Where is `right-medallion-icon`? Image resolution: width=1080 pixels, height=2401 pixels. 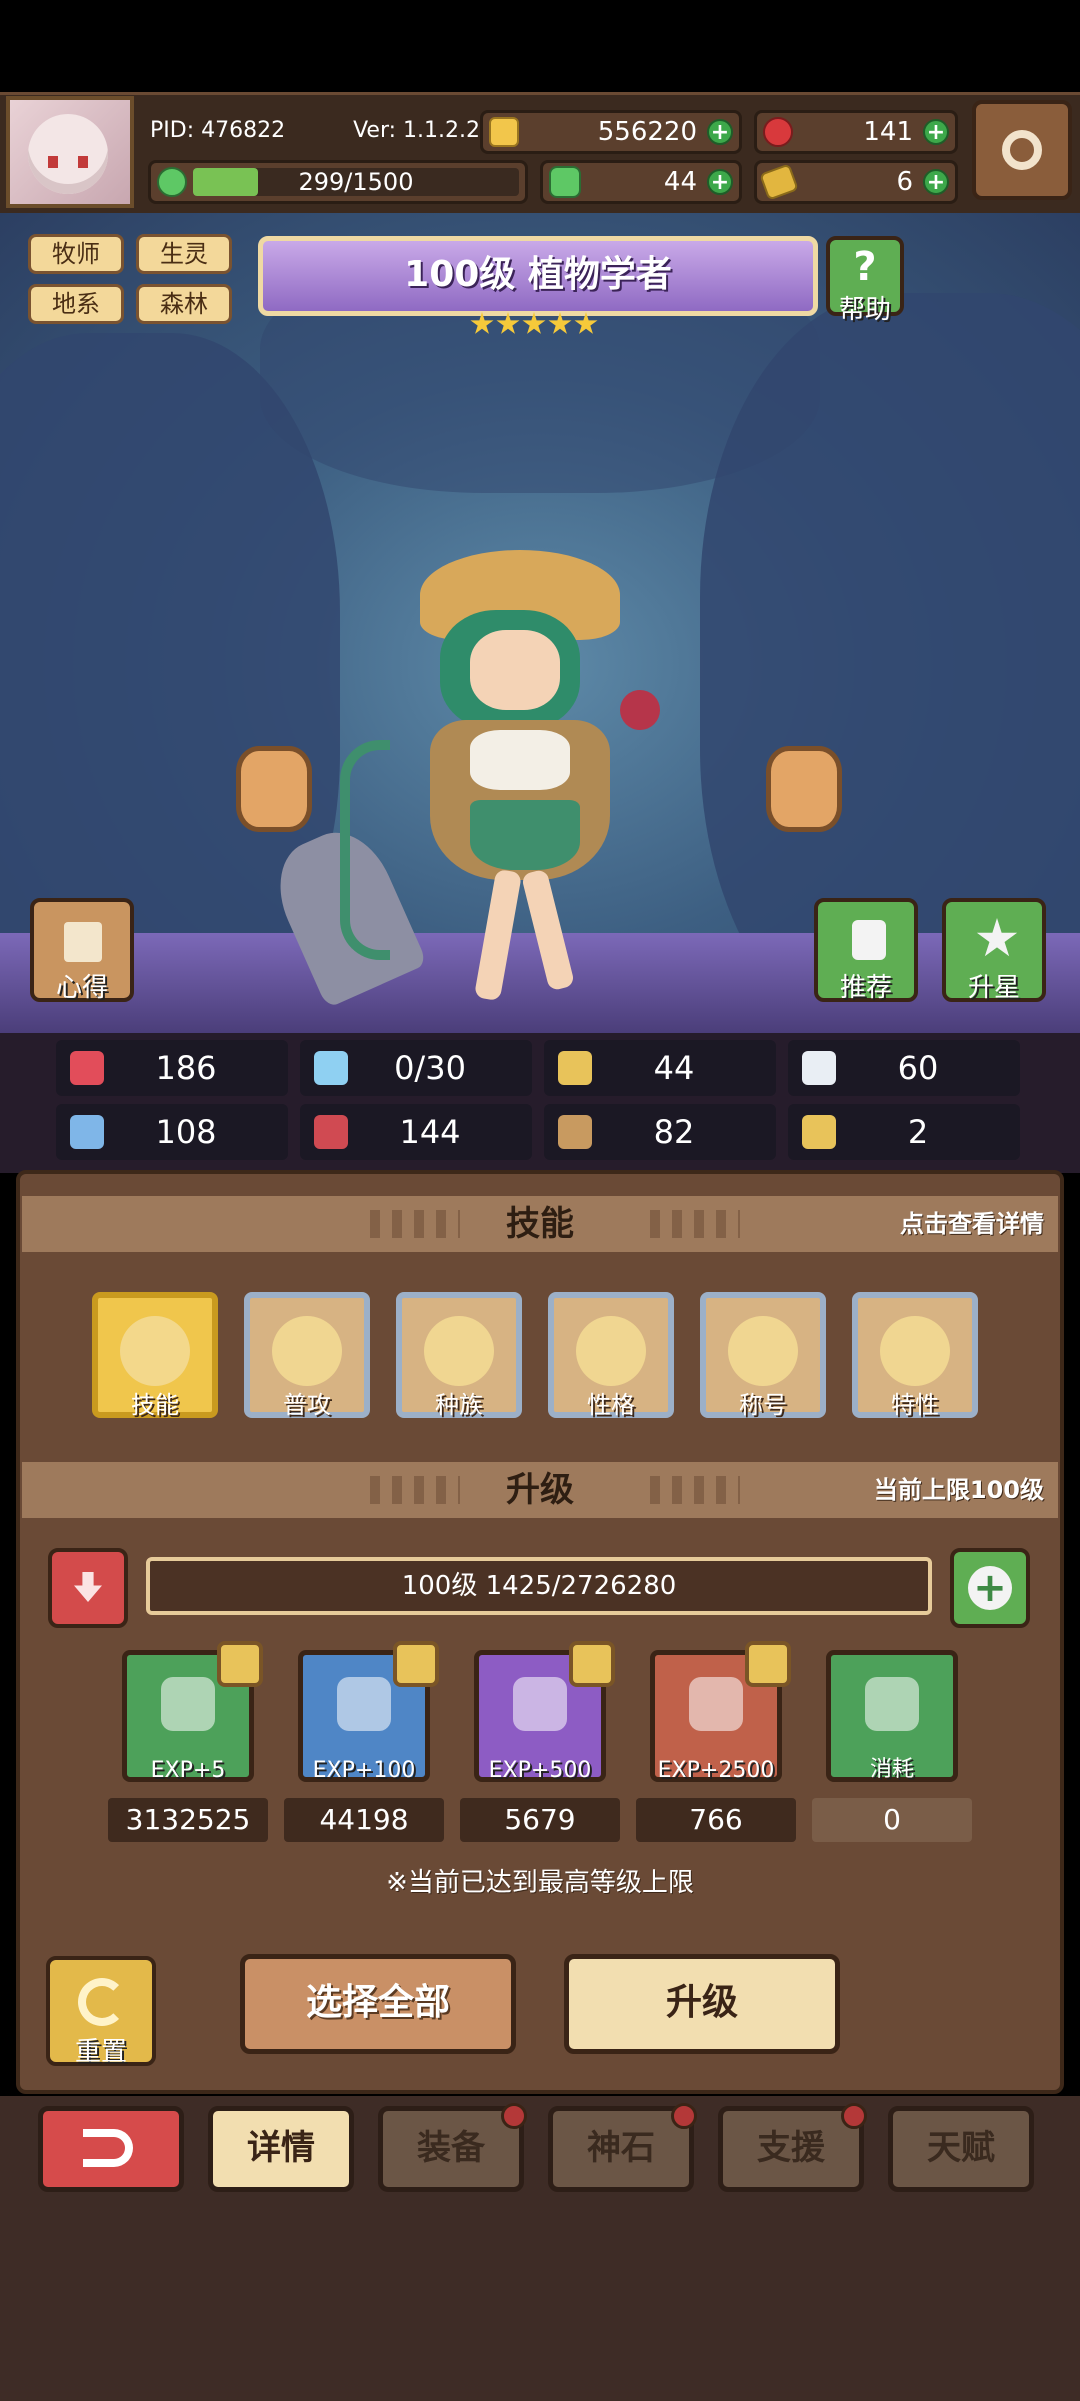 right-medallion-icon is located at coordinates (804, 789).